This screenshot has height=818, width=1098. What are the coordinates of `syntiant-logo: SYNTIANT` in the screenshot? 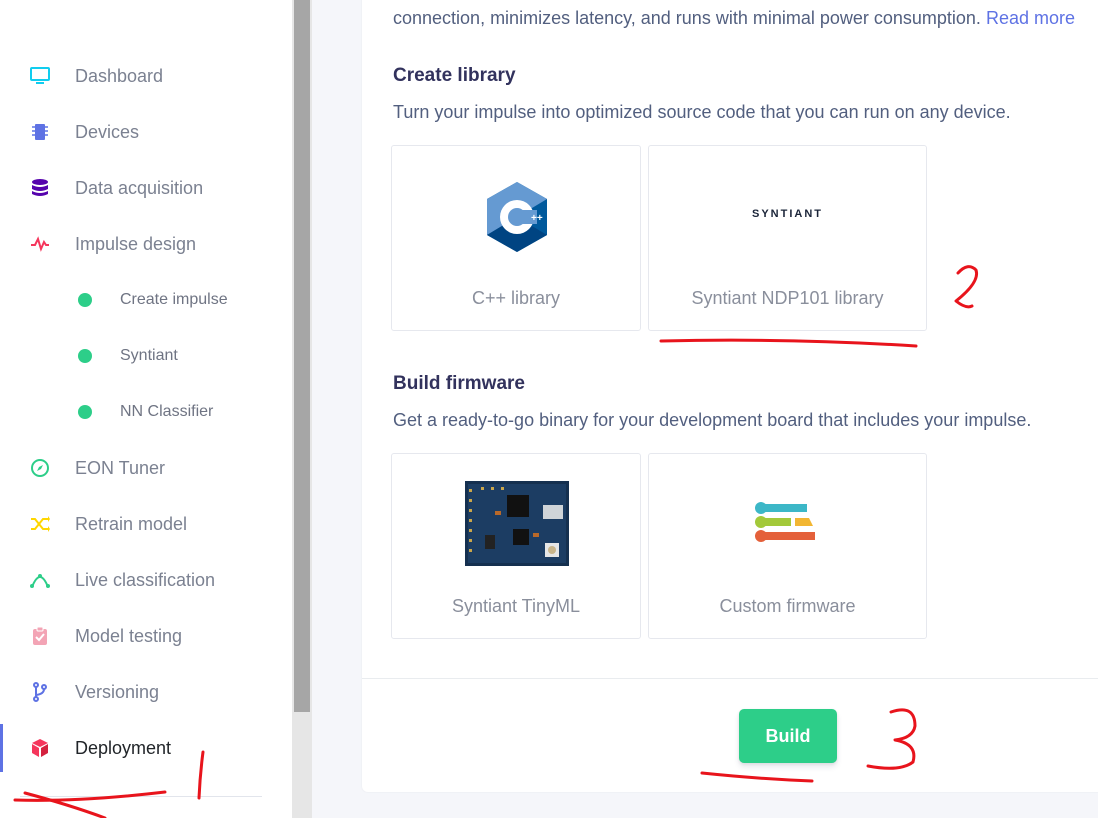 It's located at (787, 214).